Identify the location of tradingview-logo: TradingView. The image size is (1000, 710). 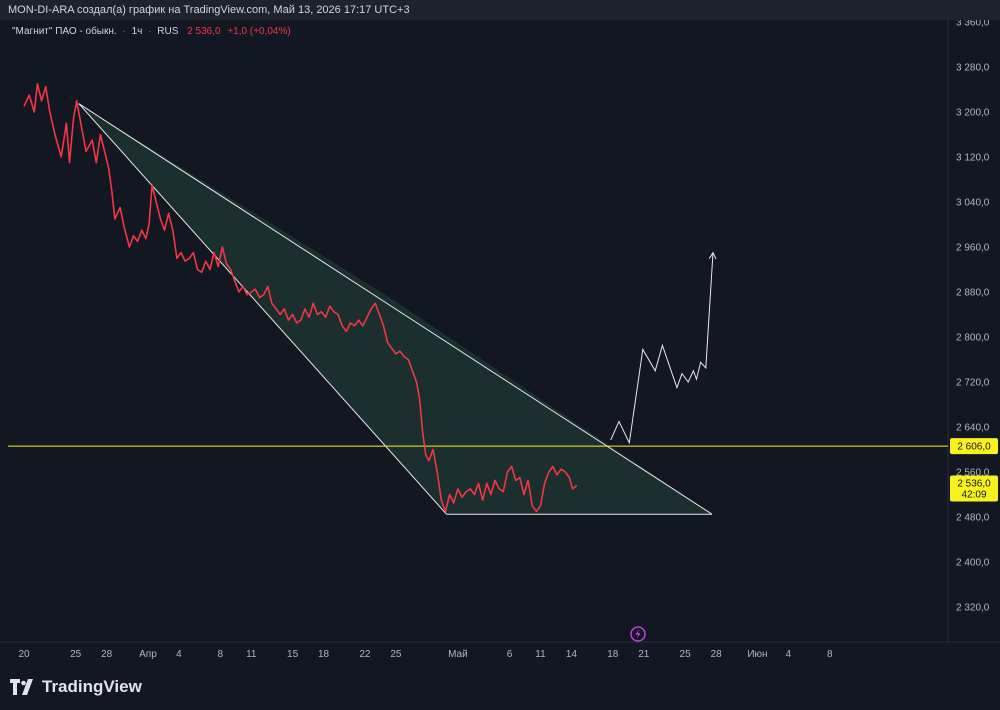
(76, 687).